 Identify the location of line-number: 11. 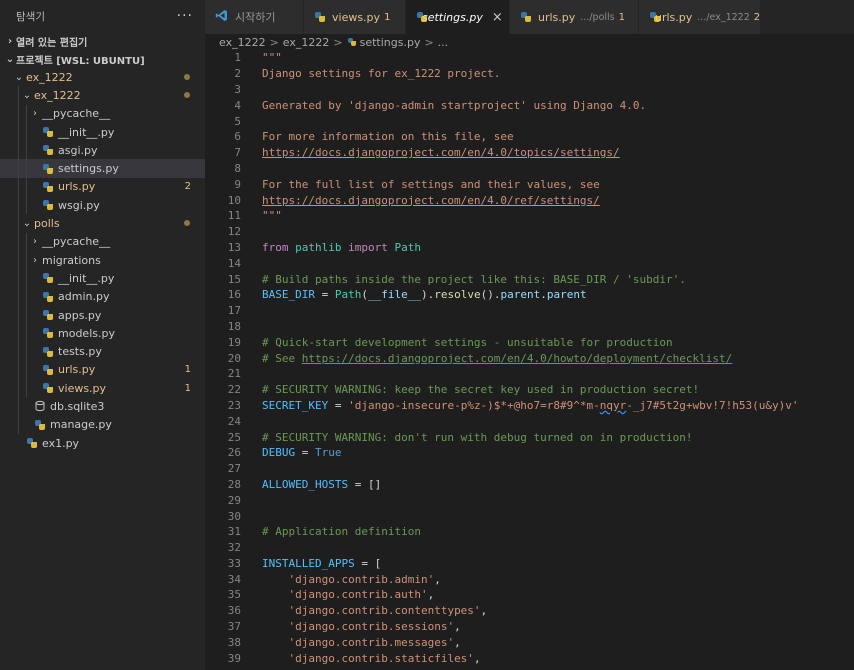
(234, 216).